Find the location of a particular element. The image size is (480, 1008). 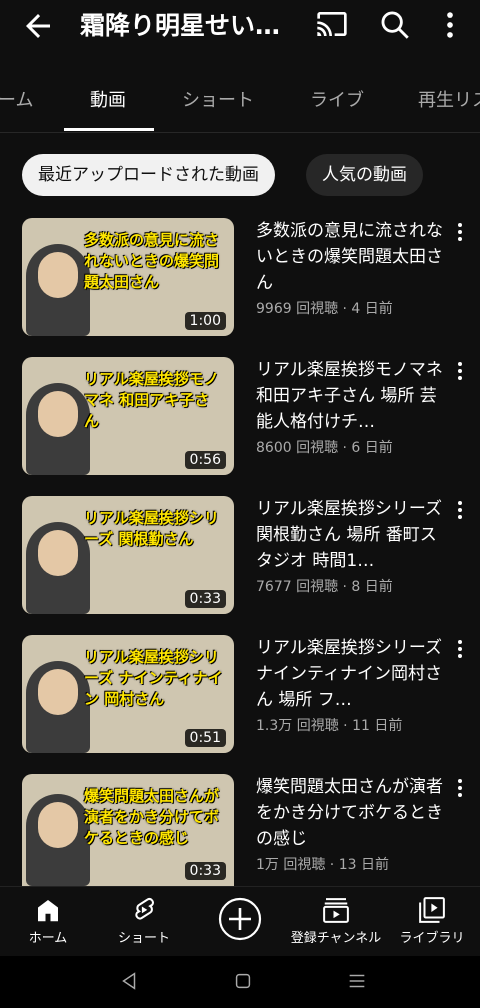

bottom-navigation: ホーム ショート 登録チャンネル ライブラリ is located at coordinates (240, 921).